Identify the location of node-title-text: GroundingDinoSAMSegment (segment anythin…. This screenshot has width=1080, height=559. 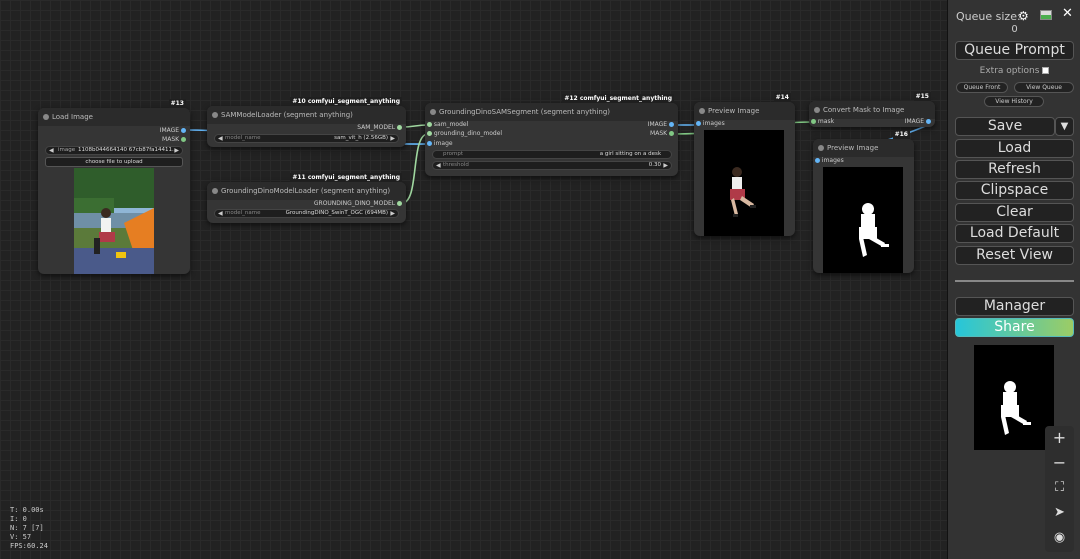
(525, 112).